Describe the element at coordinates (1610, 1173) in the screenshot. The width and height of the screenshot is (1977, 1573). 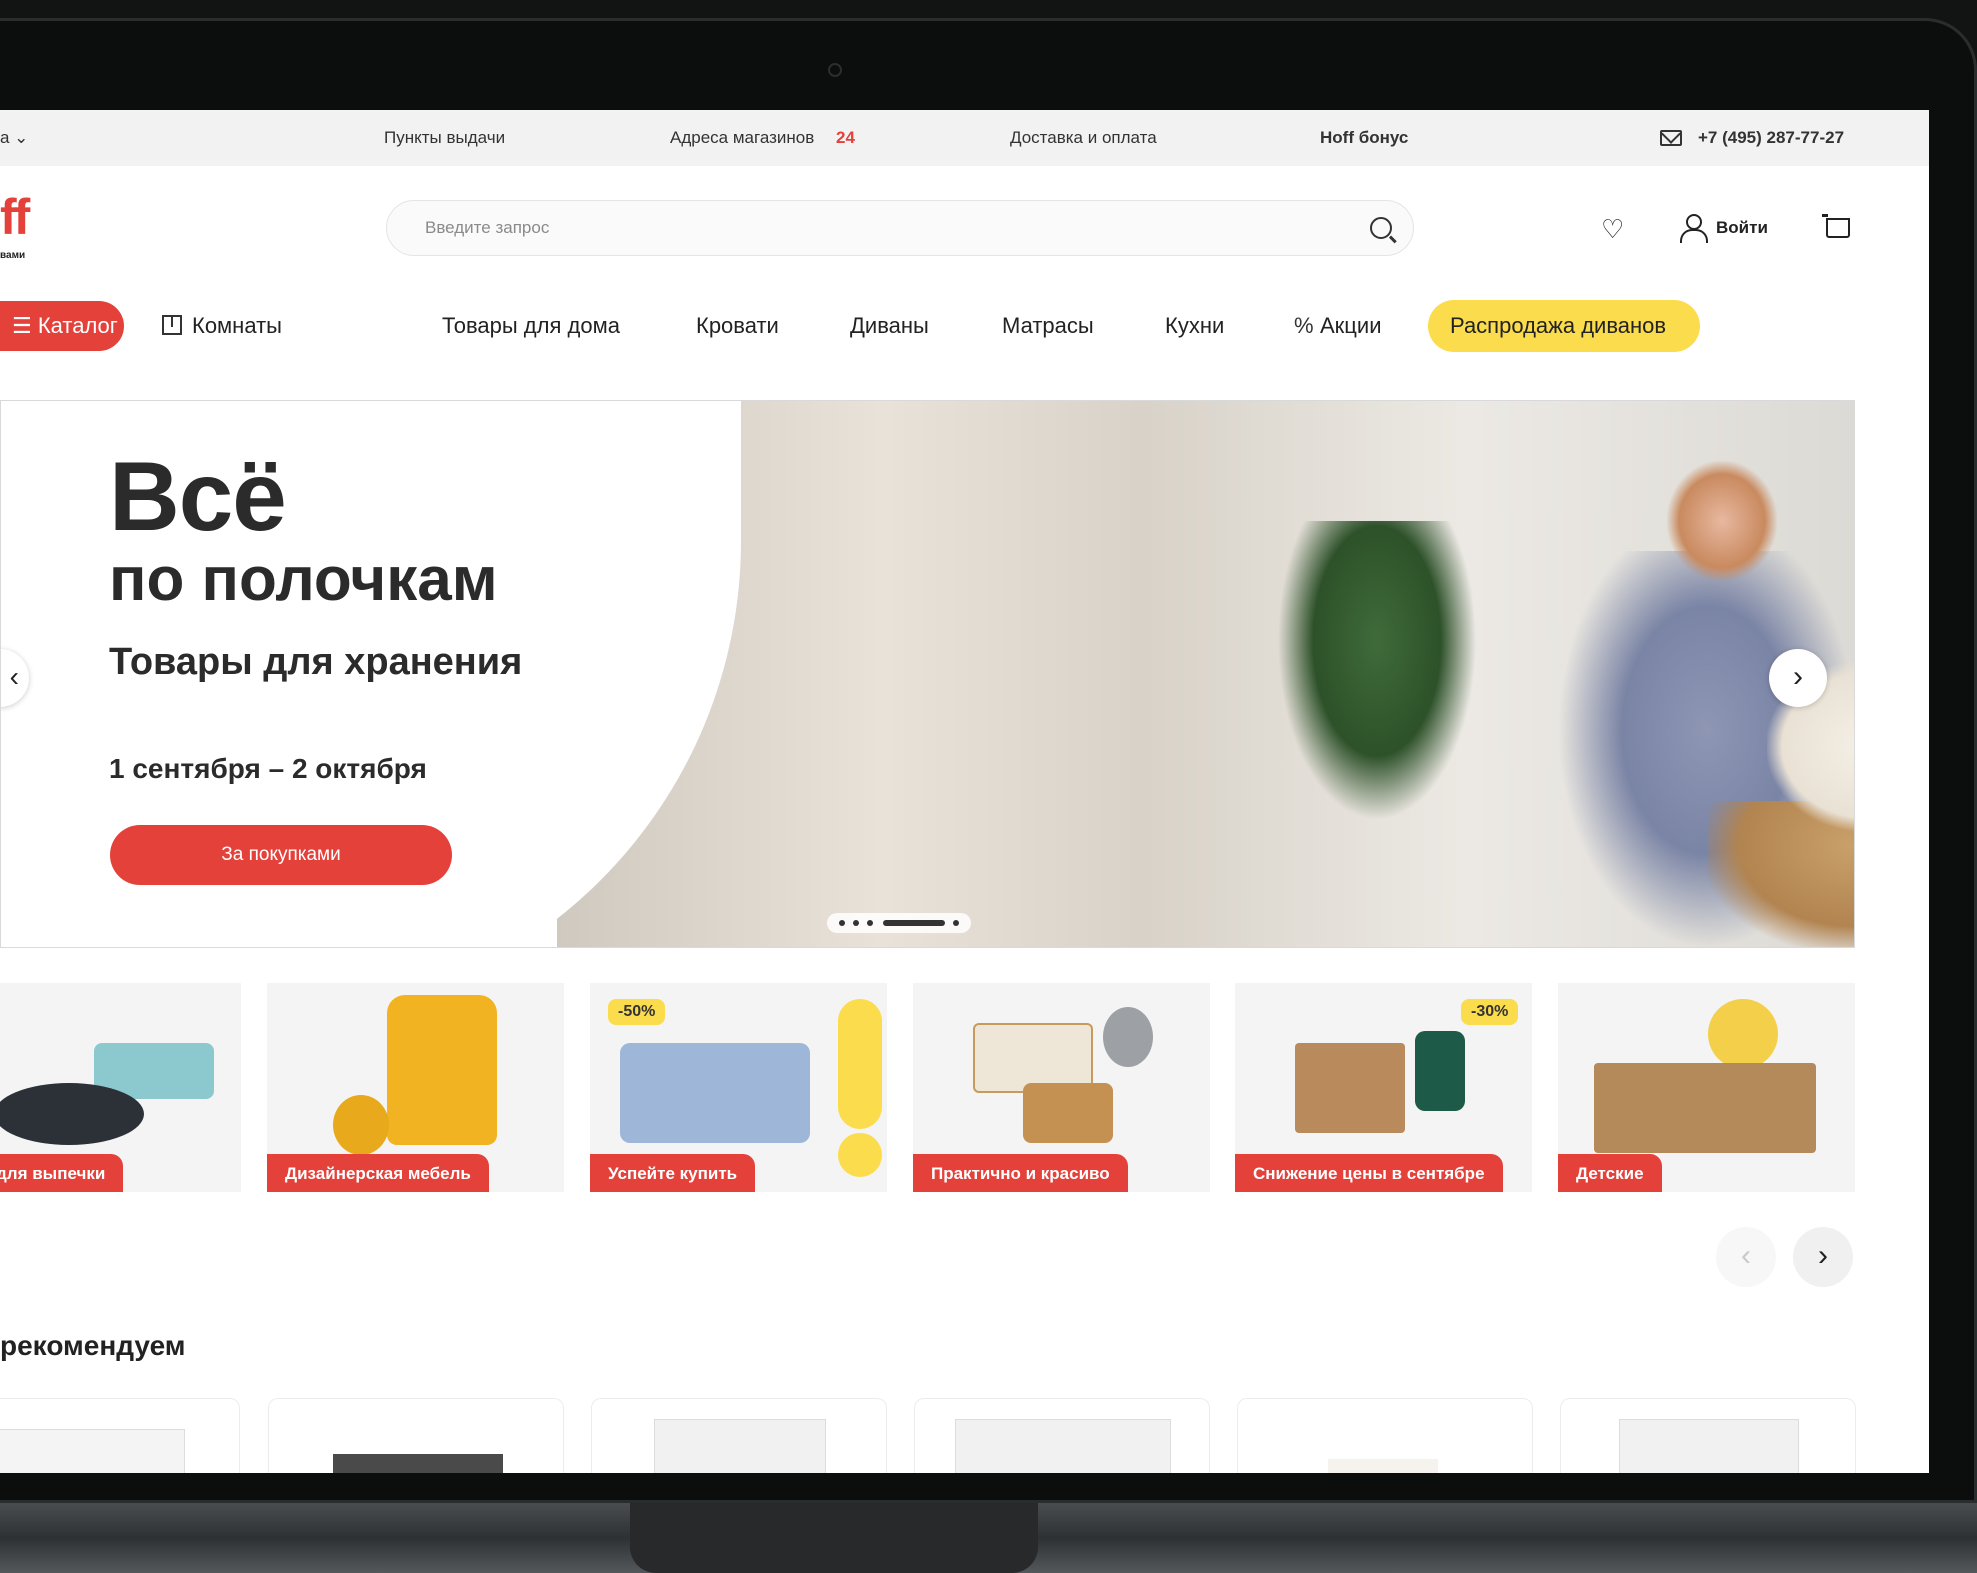
I see `category-label: Детские` at that location.